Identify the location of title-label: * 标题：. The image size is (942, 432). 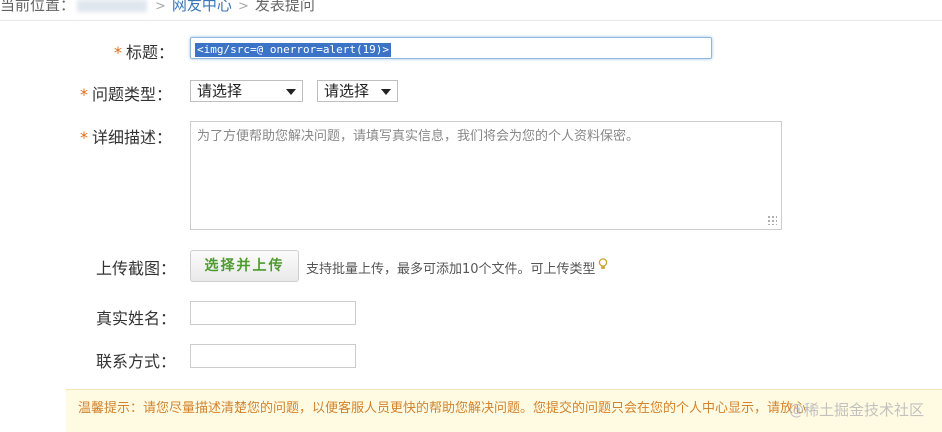
(144, 51).